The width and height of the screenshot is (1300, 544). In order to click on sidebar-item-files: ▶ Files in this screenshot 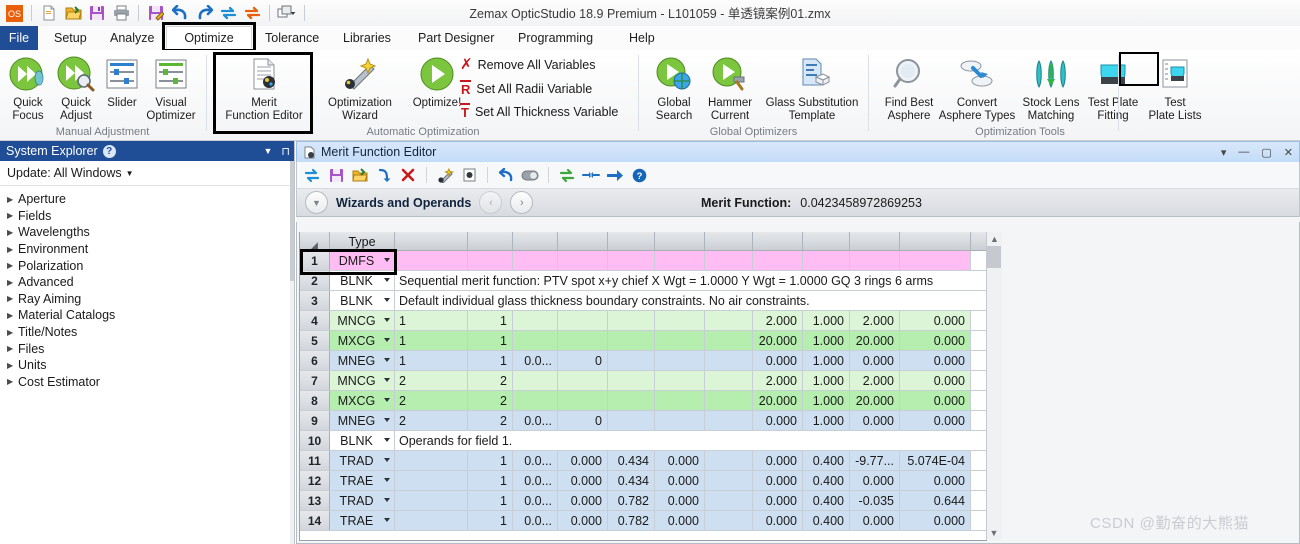, I will do `click(147, 348)`.